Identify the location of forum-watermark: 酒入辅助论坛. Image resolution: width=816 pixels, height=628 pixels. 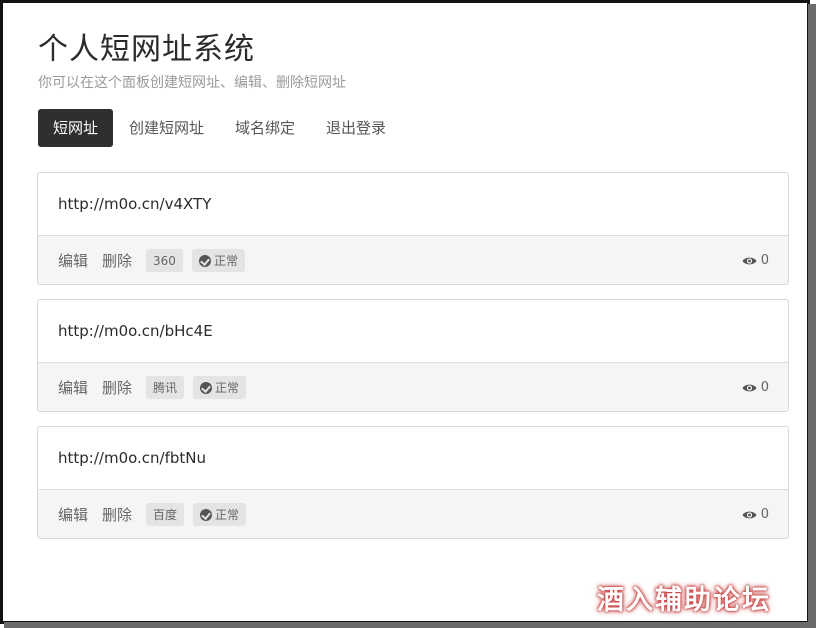
(684, 600).